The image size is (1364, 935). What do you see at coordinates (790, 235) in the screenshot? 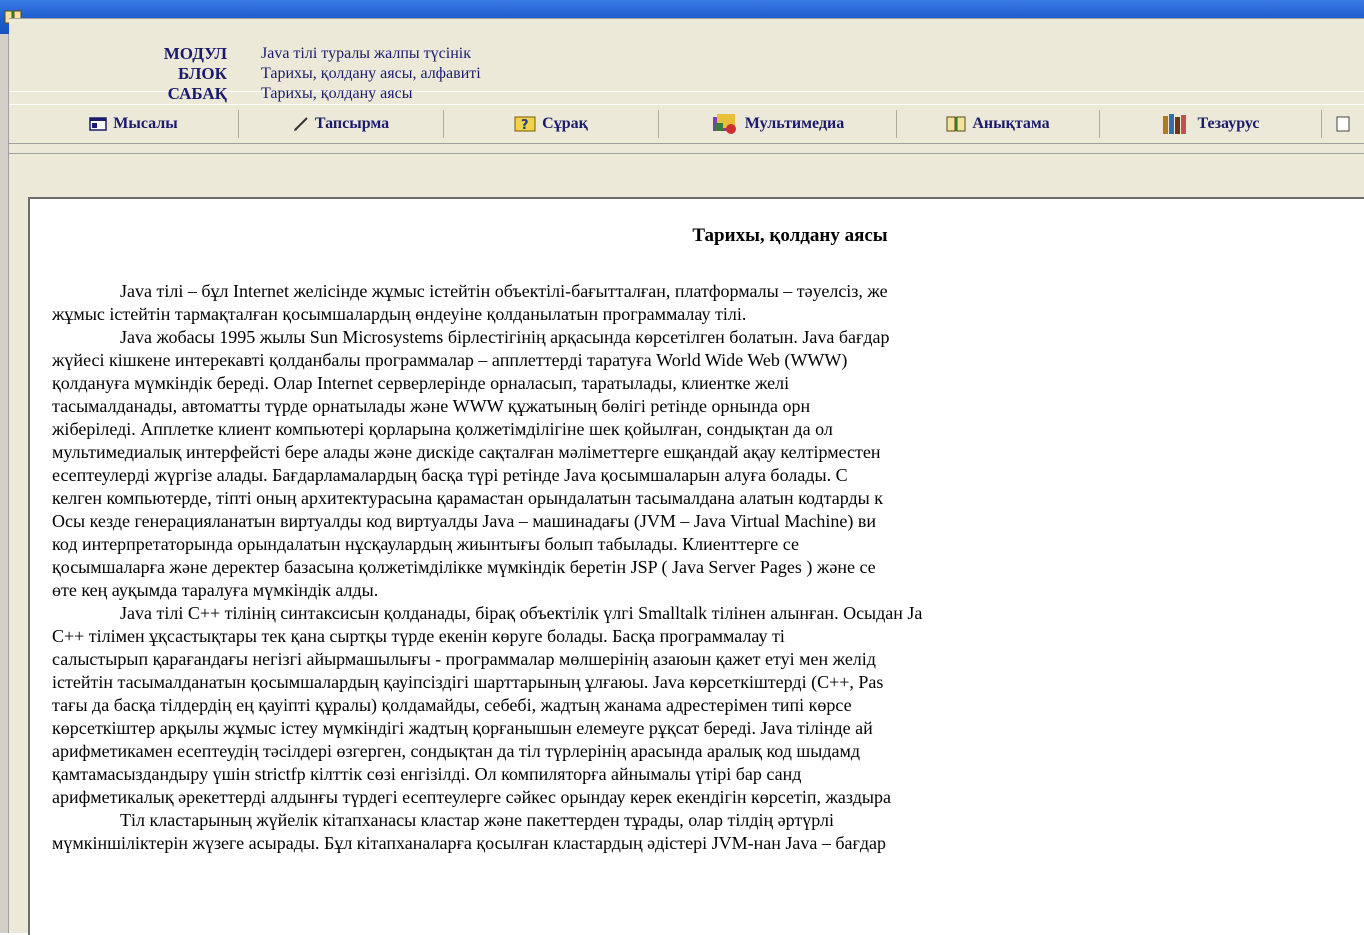
I see `content-title: Тарихы, қолдану аясы` at bounding box center [790, 235].